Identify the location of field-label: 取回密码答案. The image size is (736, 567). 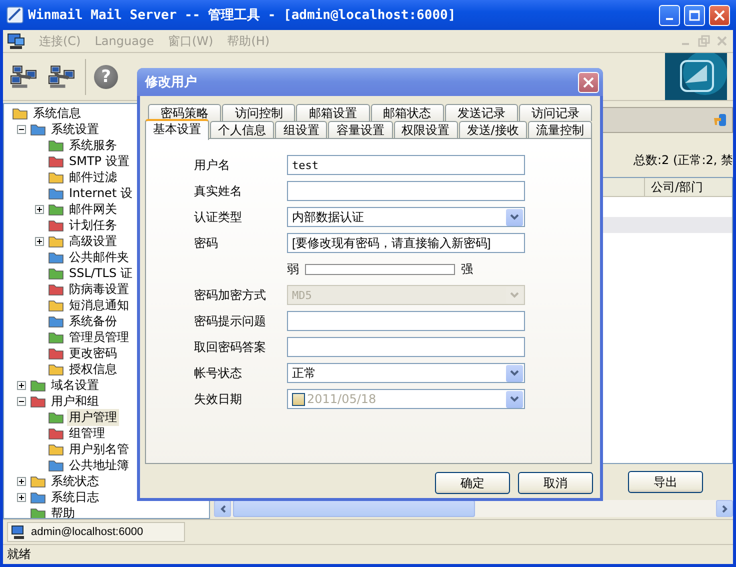
(230, 347).